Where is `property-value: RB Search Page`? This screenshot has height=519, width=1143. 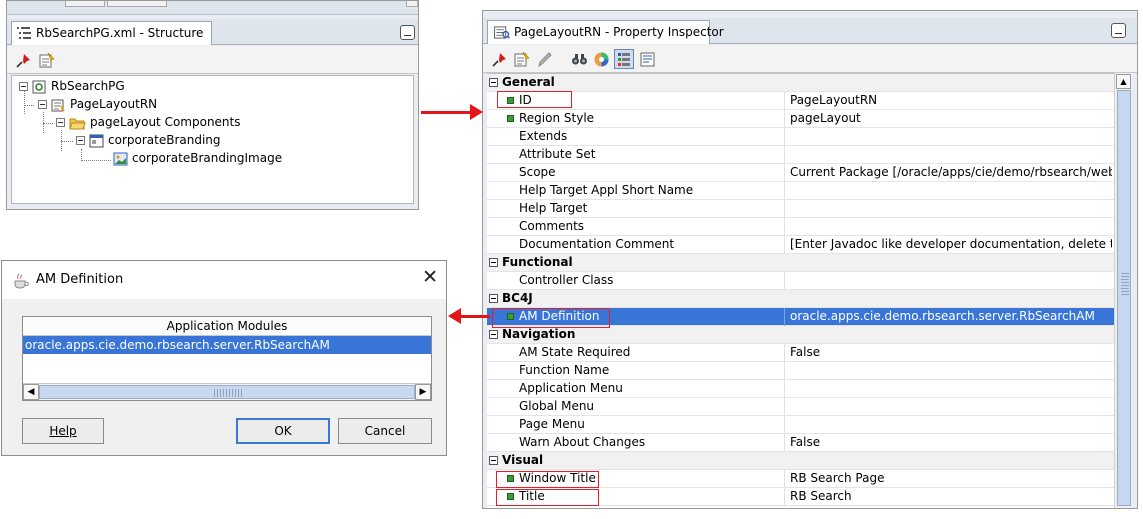 property-value: RB Search Page is located at coordinates (951, 478).